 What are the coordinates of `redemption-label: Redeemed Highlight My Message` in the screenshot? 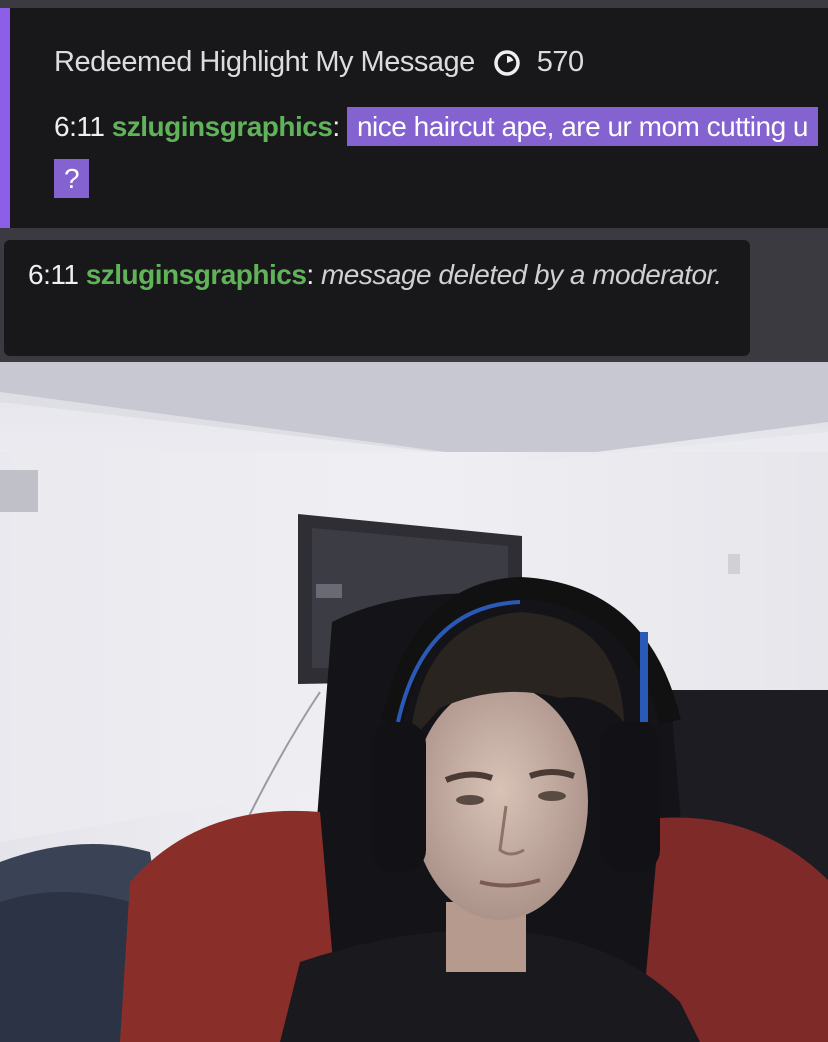 It's located at (264, 62).